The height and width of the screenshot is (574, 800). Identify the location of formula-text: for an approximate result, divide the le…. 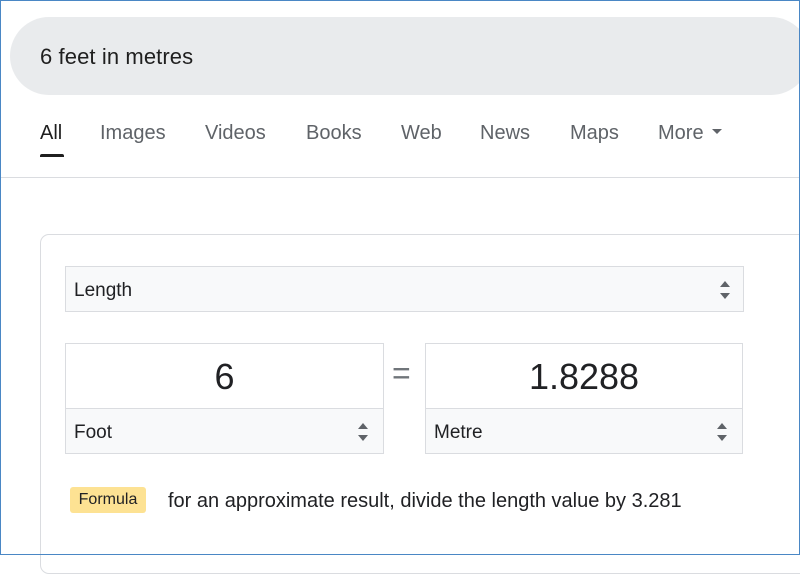
(425, 501).